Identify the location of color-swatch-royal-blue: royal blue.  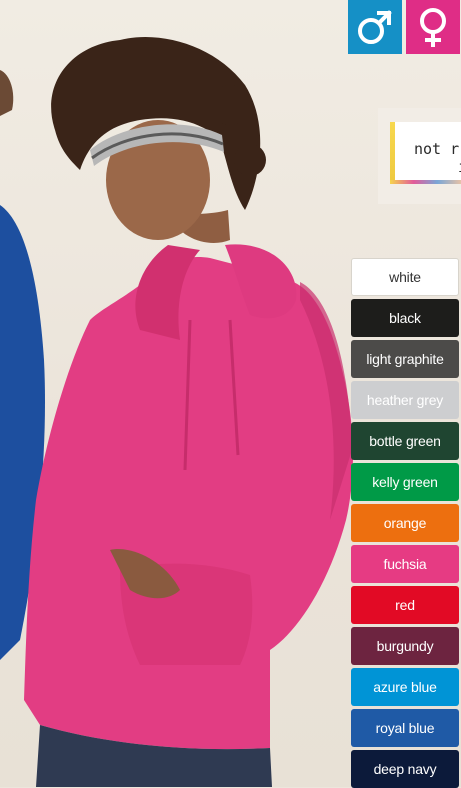
(405, 728).